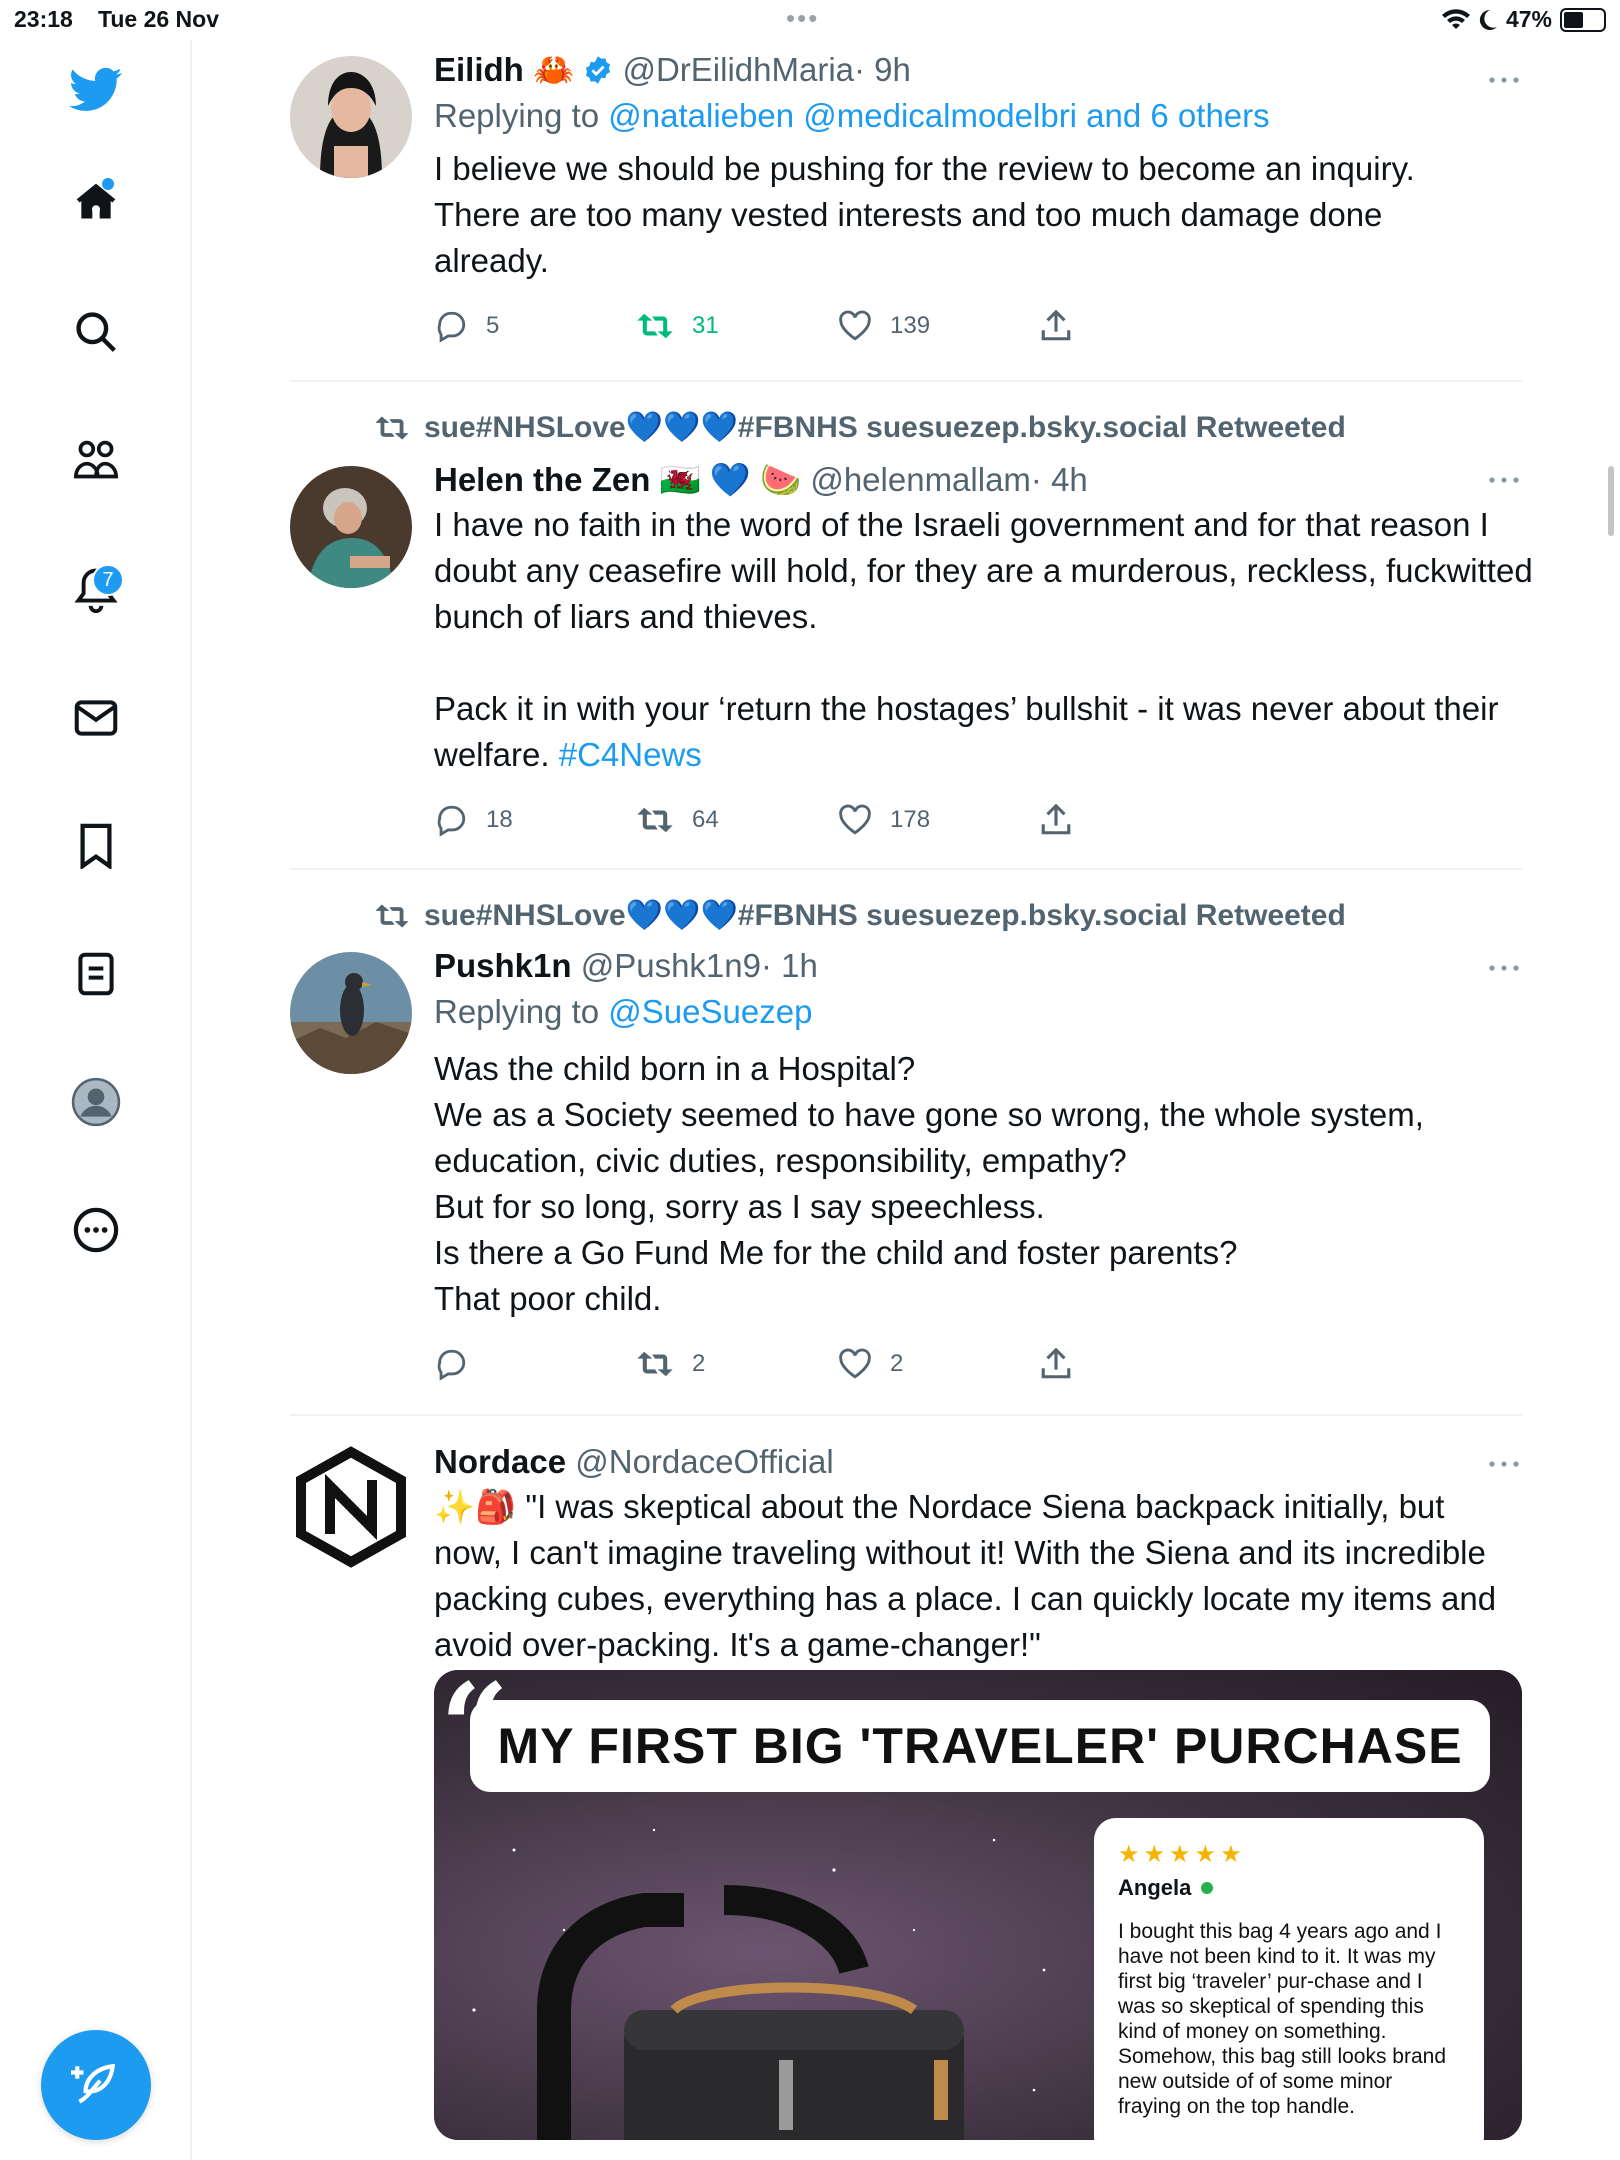  Describe the element at coordinates (1488, 19) in the screenshot. I see `moon-icon` at that location.